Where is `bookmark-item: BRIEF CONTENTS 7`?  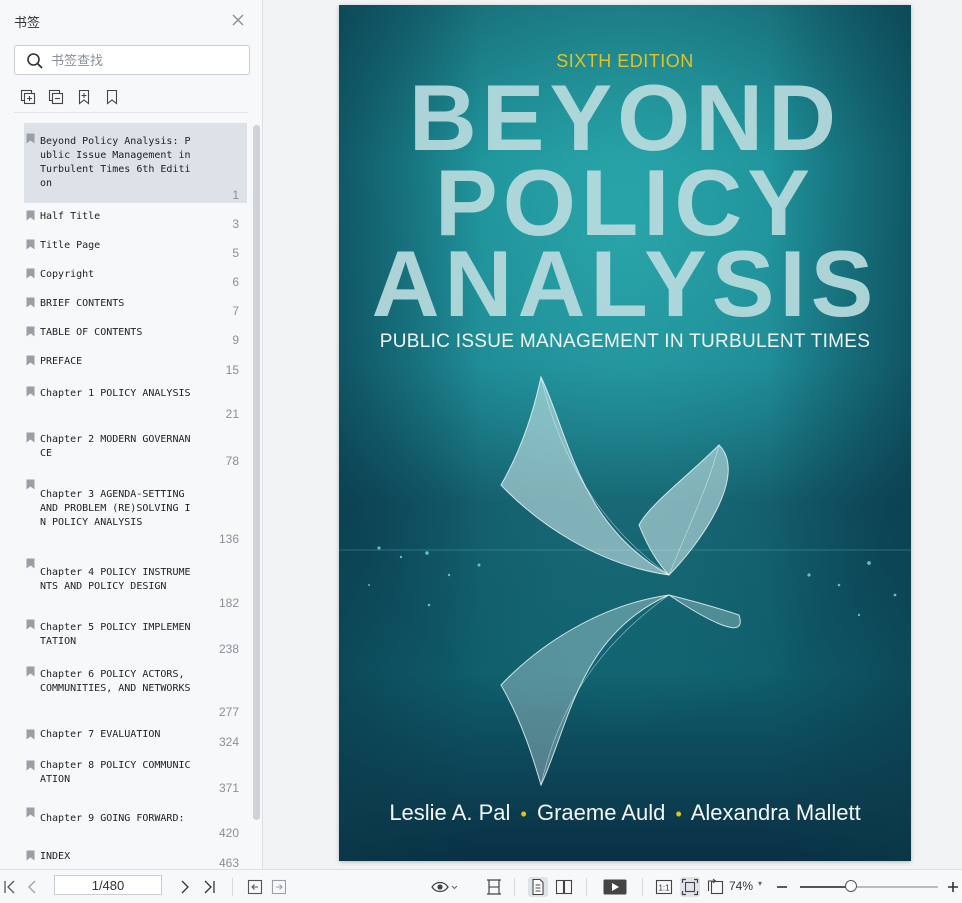 bookmark-item: BRIEF CONTENTS 7 is located at coordinates (135, 308).